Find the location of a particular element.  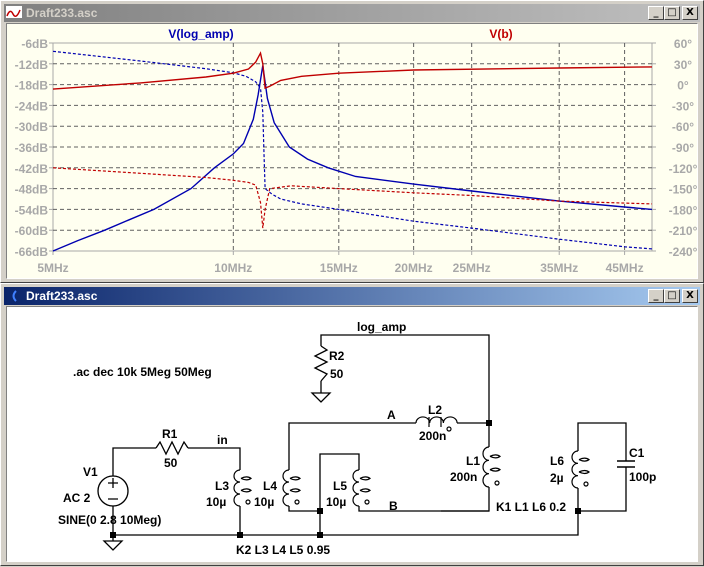

l1-name: L1 is located at coordinates (473, 461).